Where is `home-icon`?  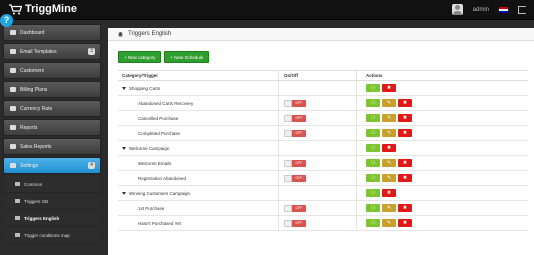
home-icon is located at coordinates (120, 34).